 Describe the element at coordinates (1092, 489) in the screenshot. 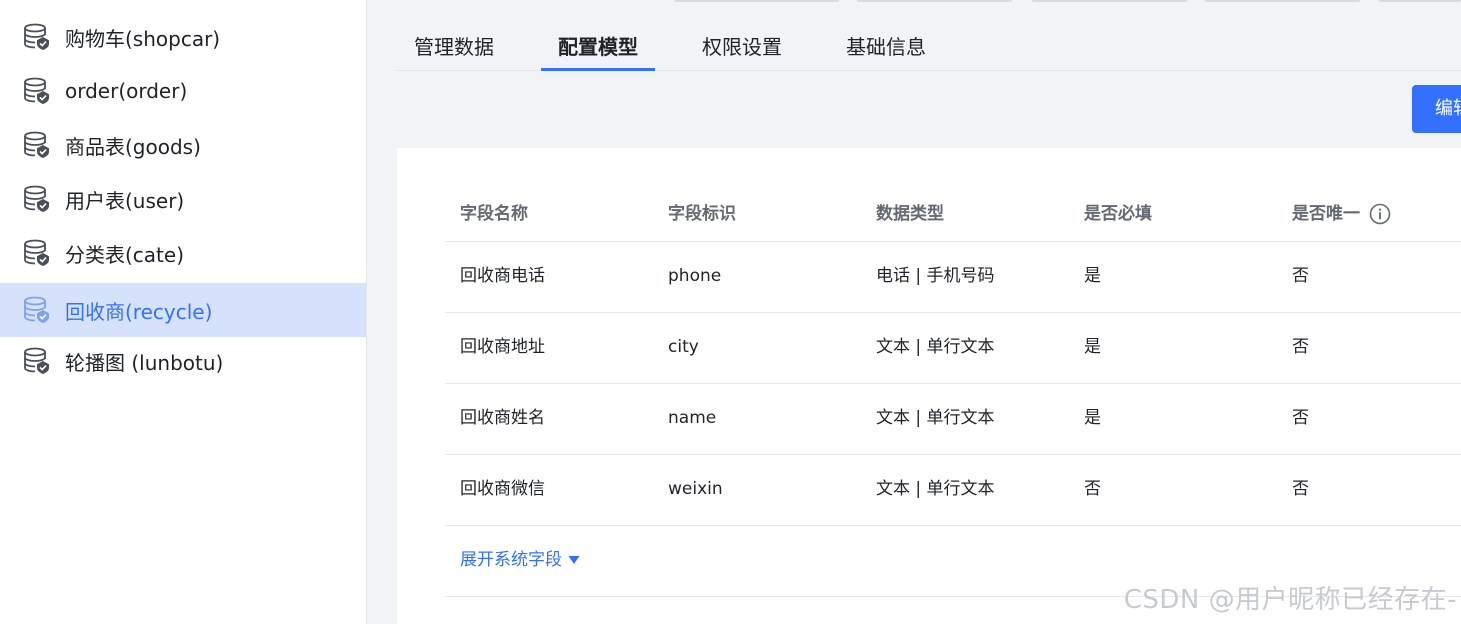

I see `cell-required: 否` at that location.